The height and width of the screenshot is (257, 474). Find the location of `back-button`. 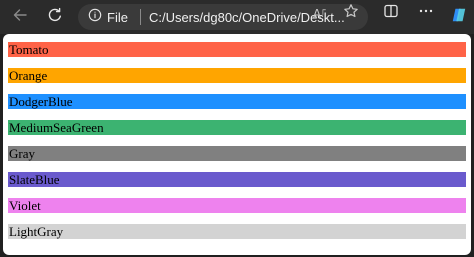

back-button is located at coordinates (20, 17).